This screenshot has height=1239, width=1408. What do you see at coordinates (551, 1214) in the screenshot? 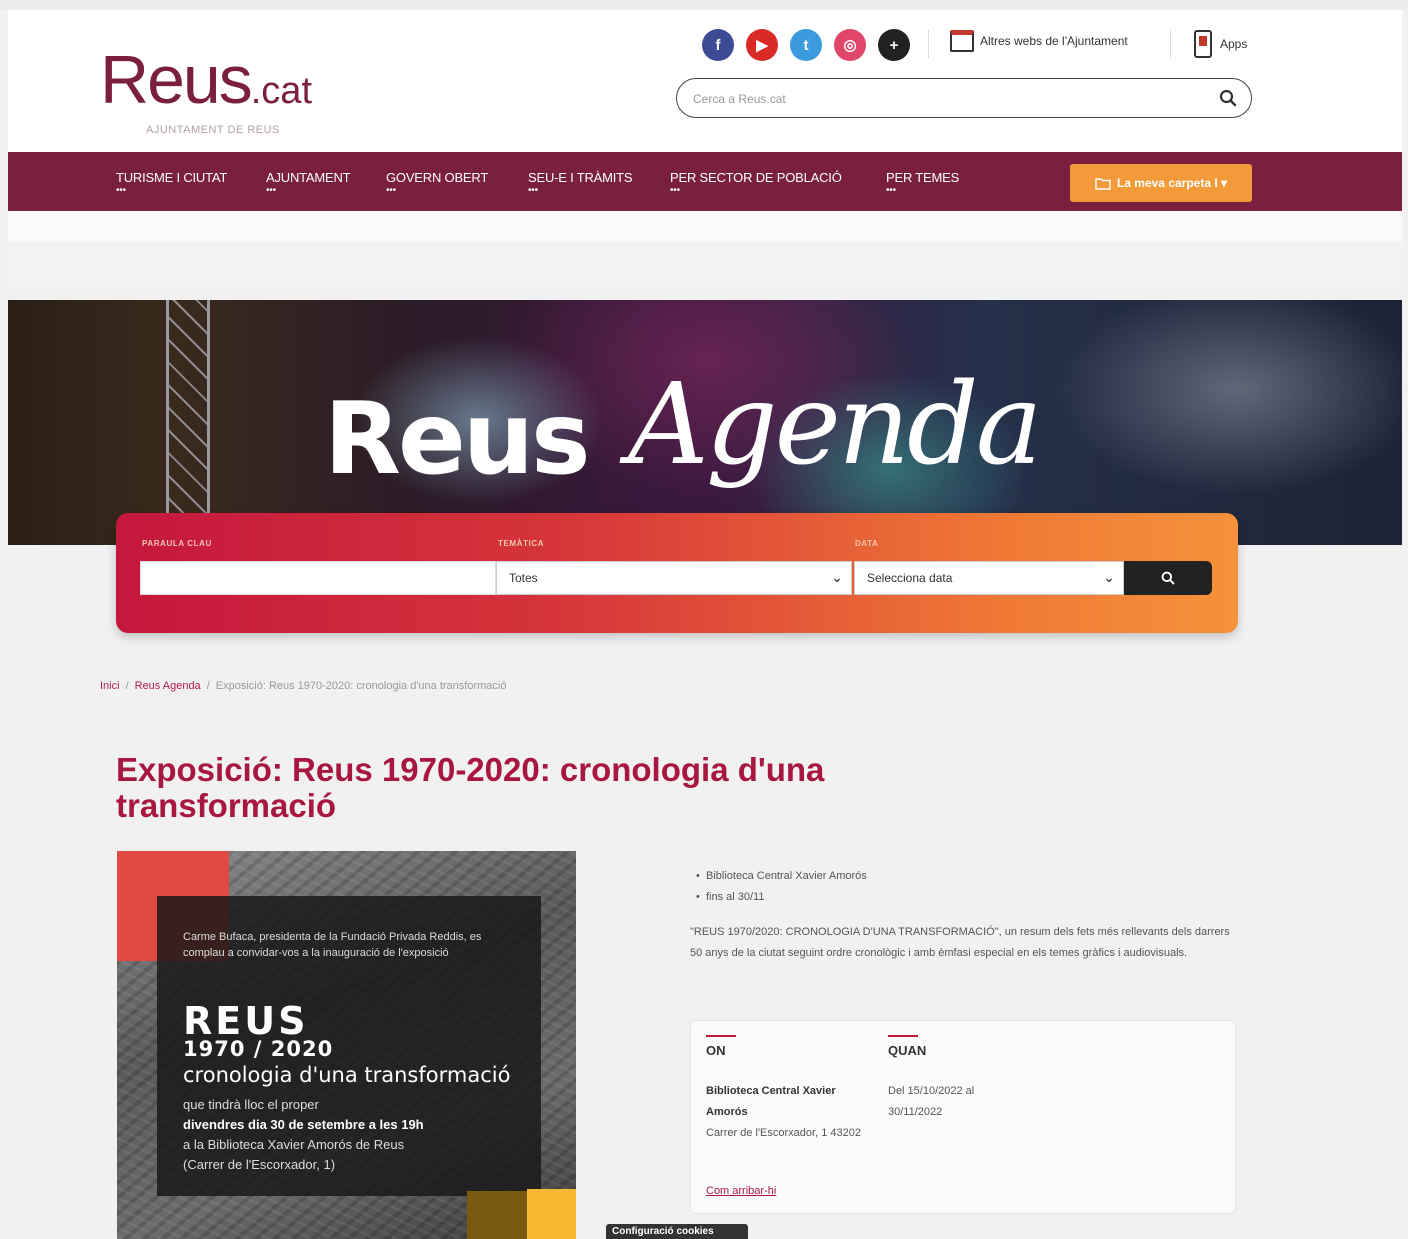
I see `poster-yellow-block` at bounding box center [551, 1214].